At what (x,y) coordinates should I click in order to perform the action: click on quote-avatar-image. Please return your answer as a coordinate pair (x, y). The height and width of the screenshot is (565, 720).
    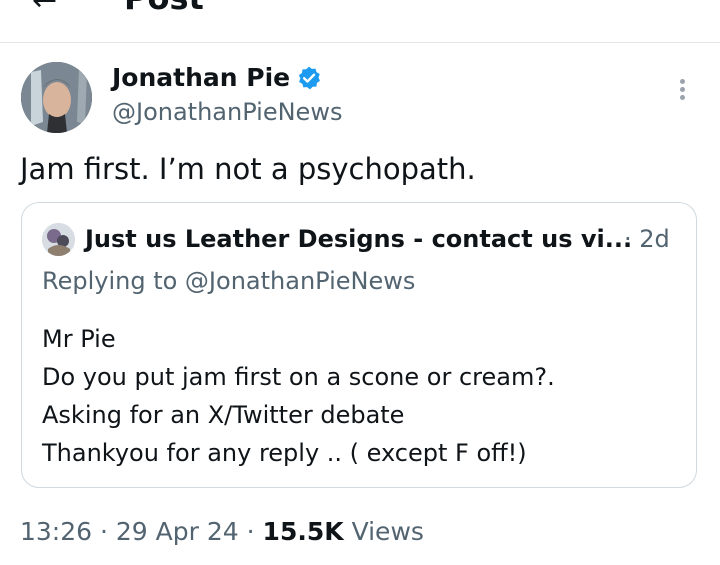
    Looking at the image, I should click on (58, 239).